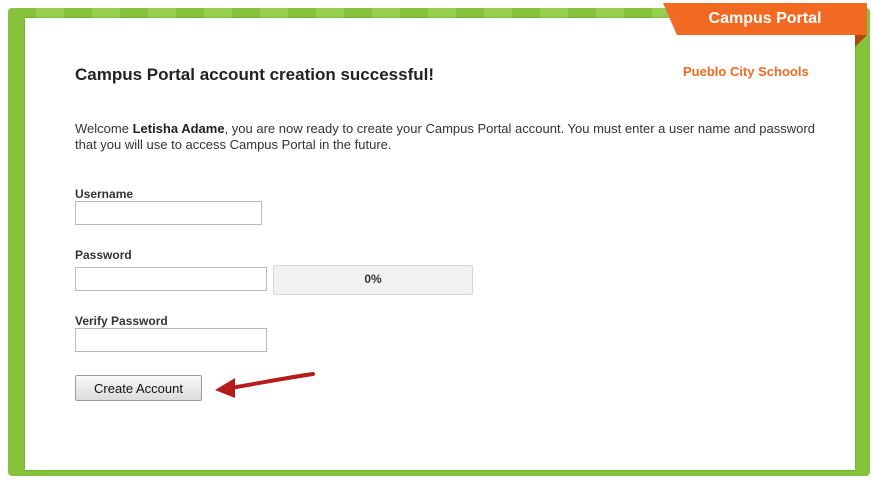 The width and height of the screenshot is (873, 480). Describe the element at coordinates (121, 321) in the screenshot. I see `verify-password-label: Verify Password` at that location.